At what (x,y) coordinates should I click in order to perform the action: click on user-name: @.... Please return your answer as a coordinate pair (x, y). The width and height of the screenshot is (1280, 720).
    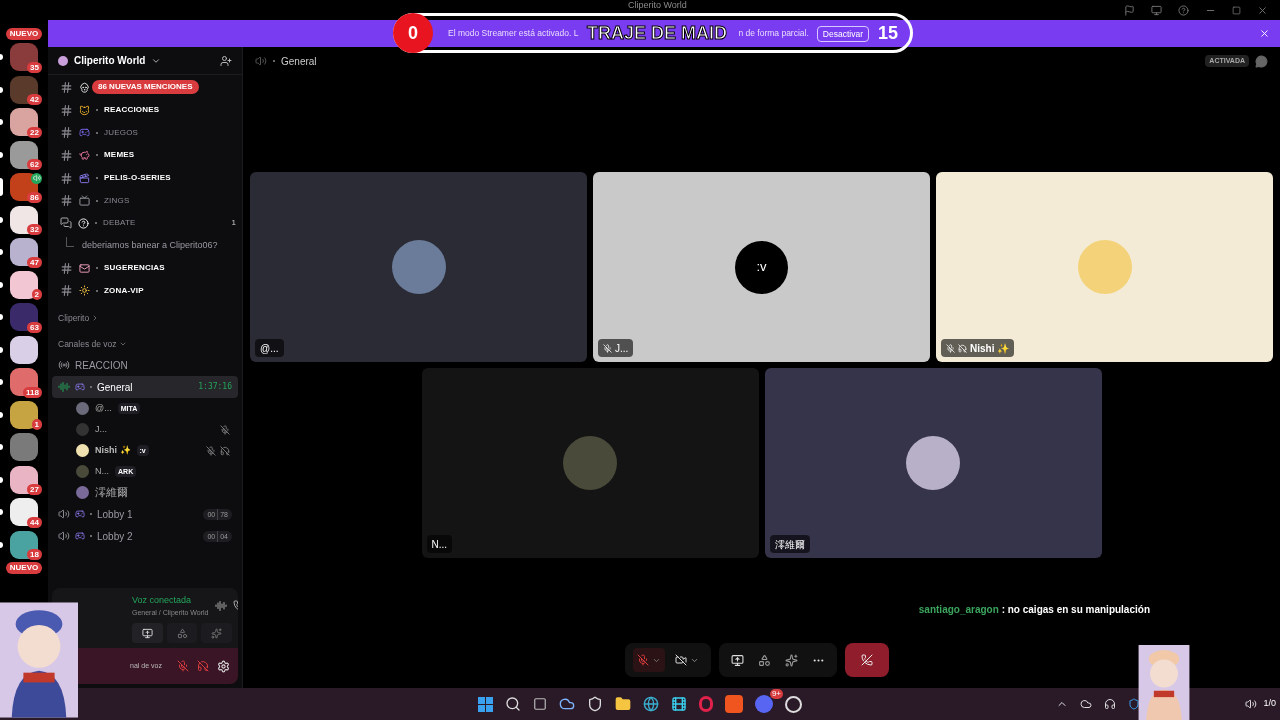
    Looking at the image, I should click on (103, 408).